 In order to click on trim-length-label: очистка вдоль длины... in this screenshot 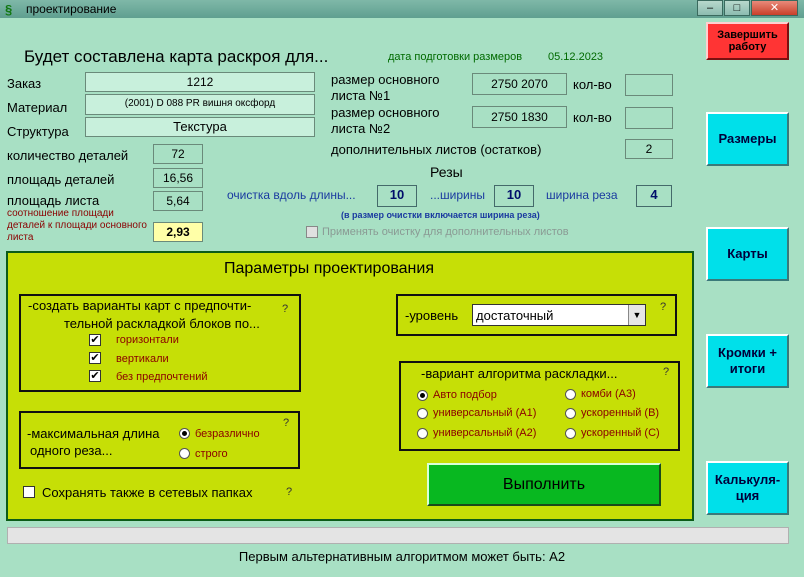, I will do `click(291, 195)`.